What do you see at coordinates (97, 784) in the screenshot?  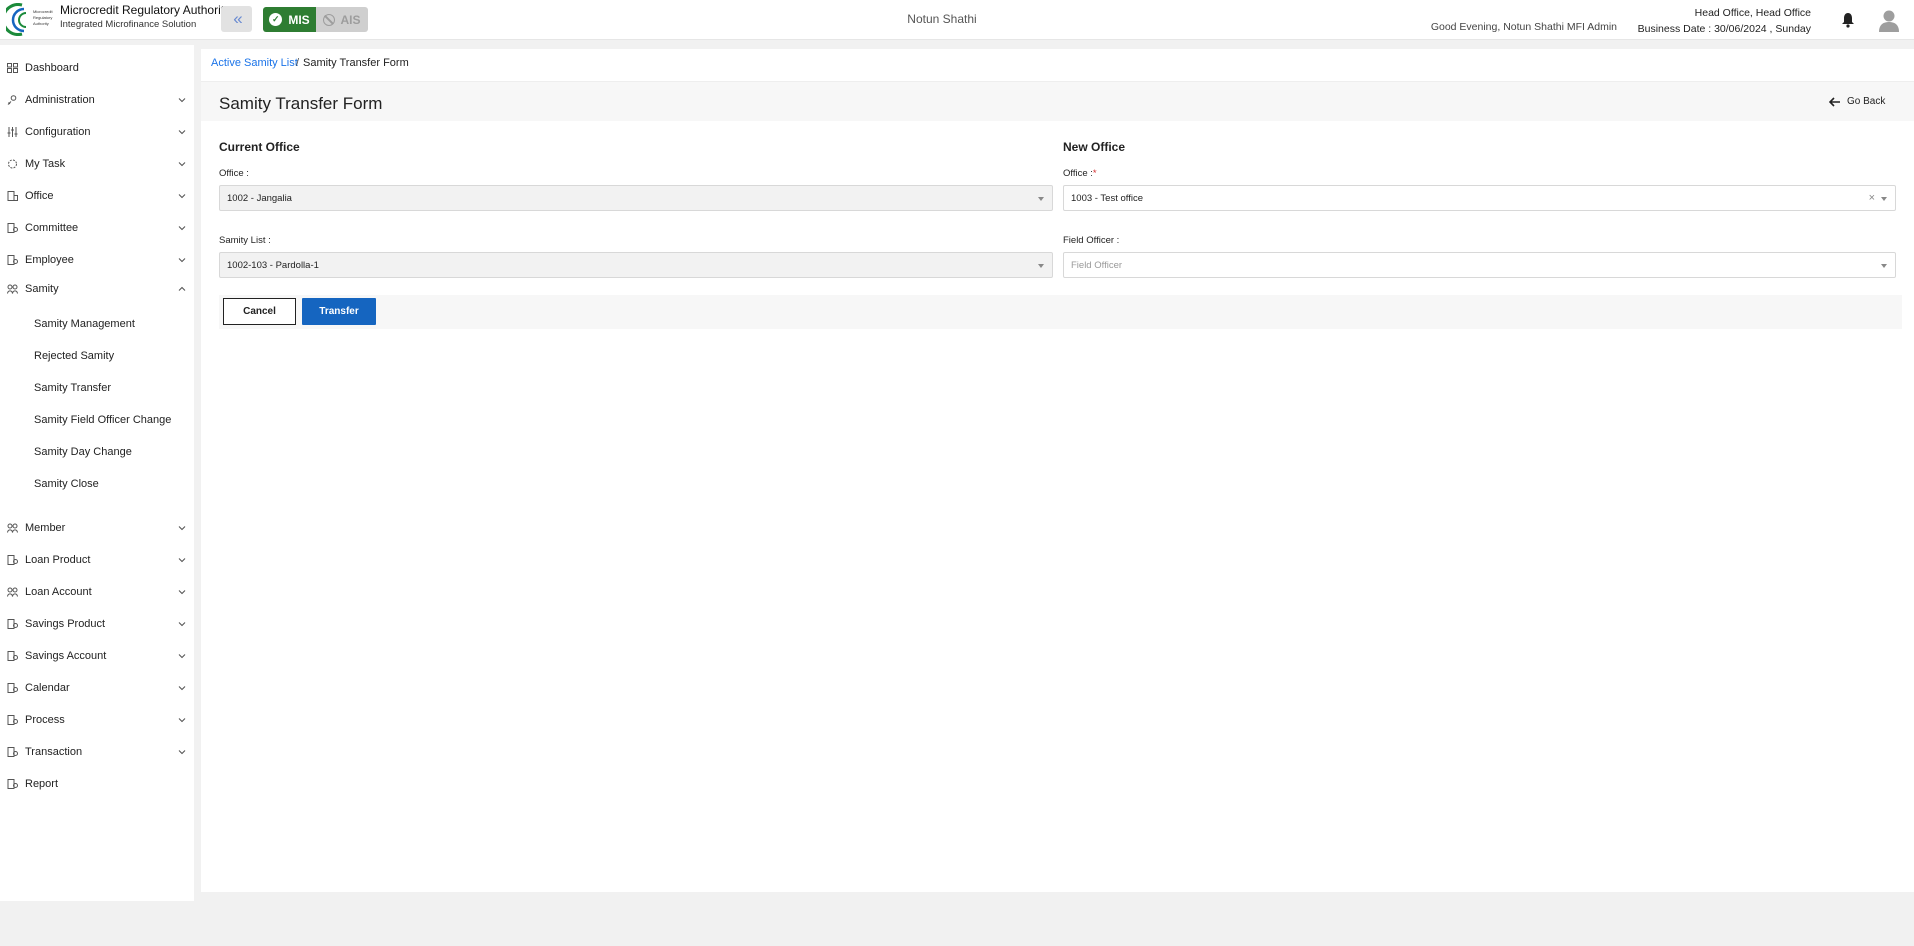 I see `sidebar-item-report: Report` at bounding box center [97, 784].